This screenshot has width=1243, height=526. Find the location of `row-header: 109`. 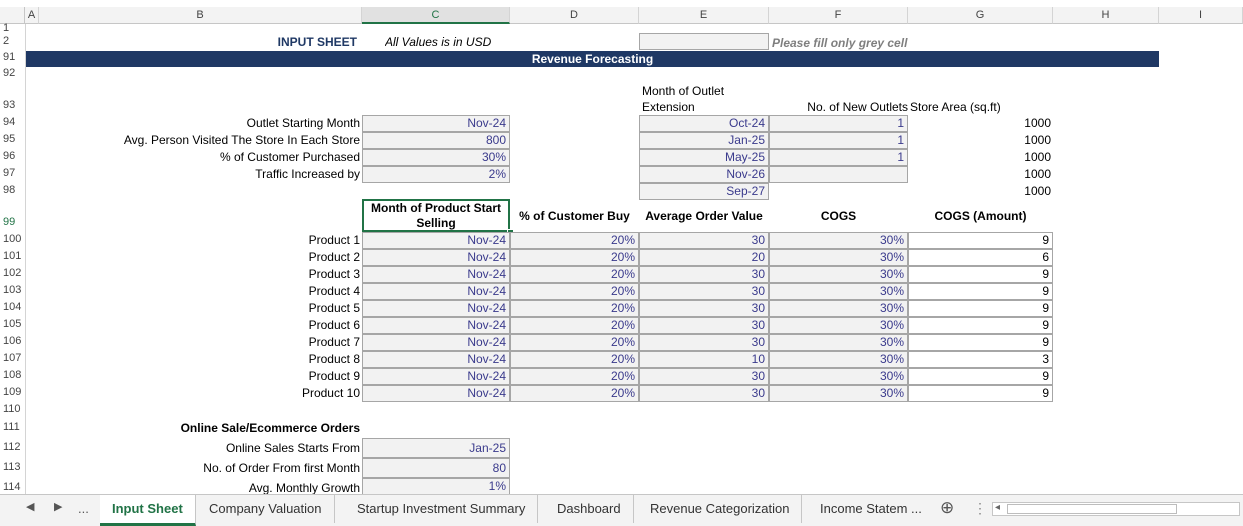

row-header: 109 is located at coordinates (12, 392).